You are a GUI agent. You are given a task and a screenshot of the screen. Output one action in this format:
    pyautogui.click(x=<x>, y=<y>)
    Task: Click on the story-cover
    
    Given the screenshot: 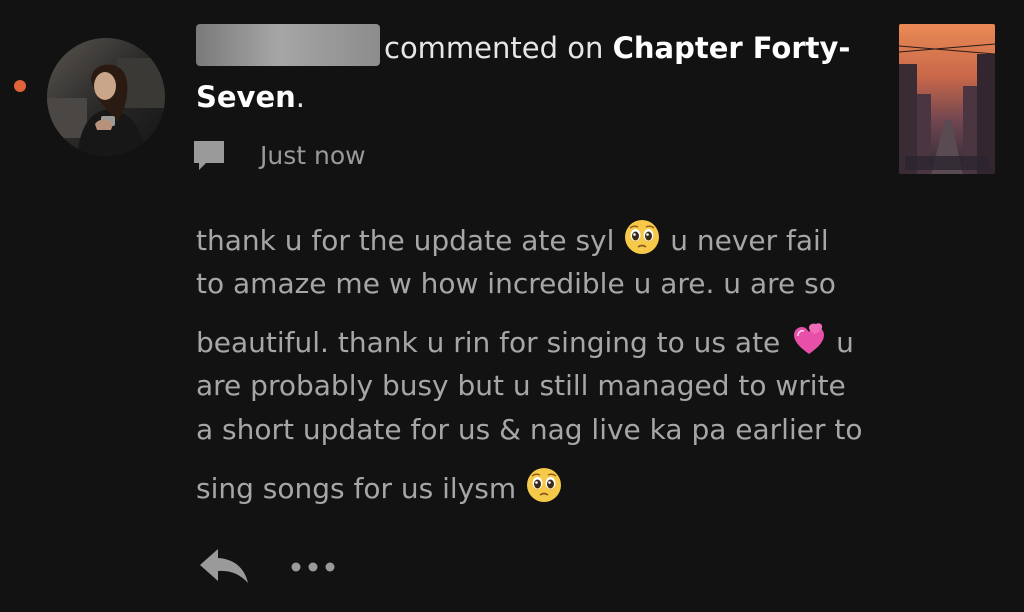 What is the action you would take?
    pyautogui.click(x=947, y=99)
    